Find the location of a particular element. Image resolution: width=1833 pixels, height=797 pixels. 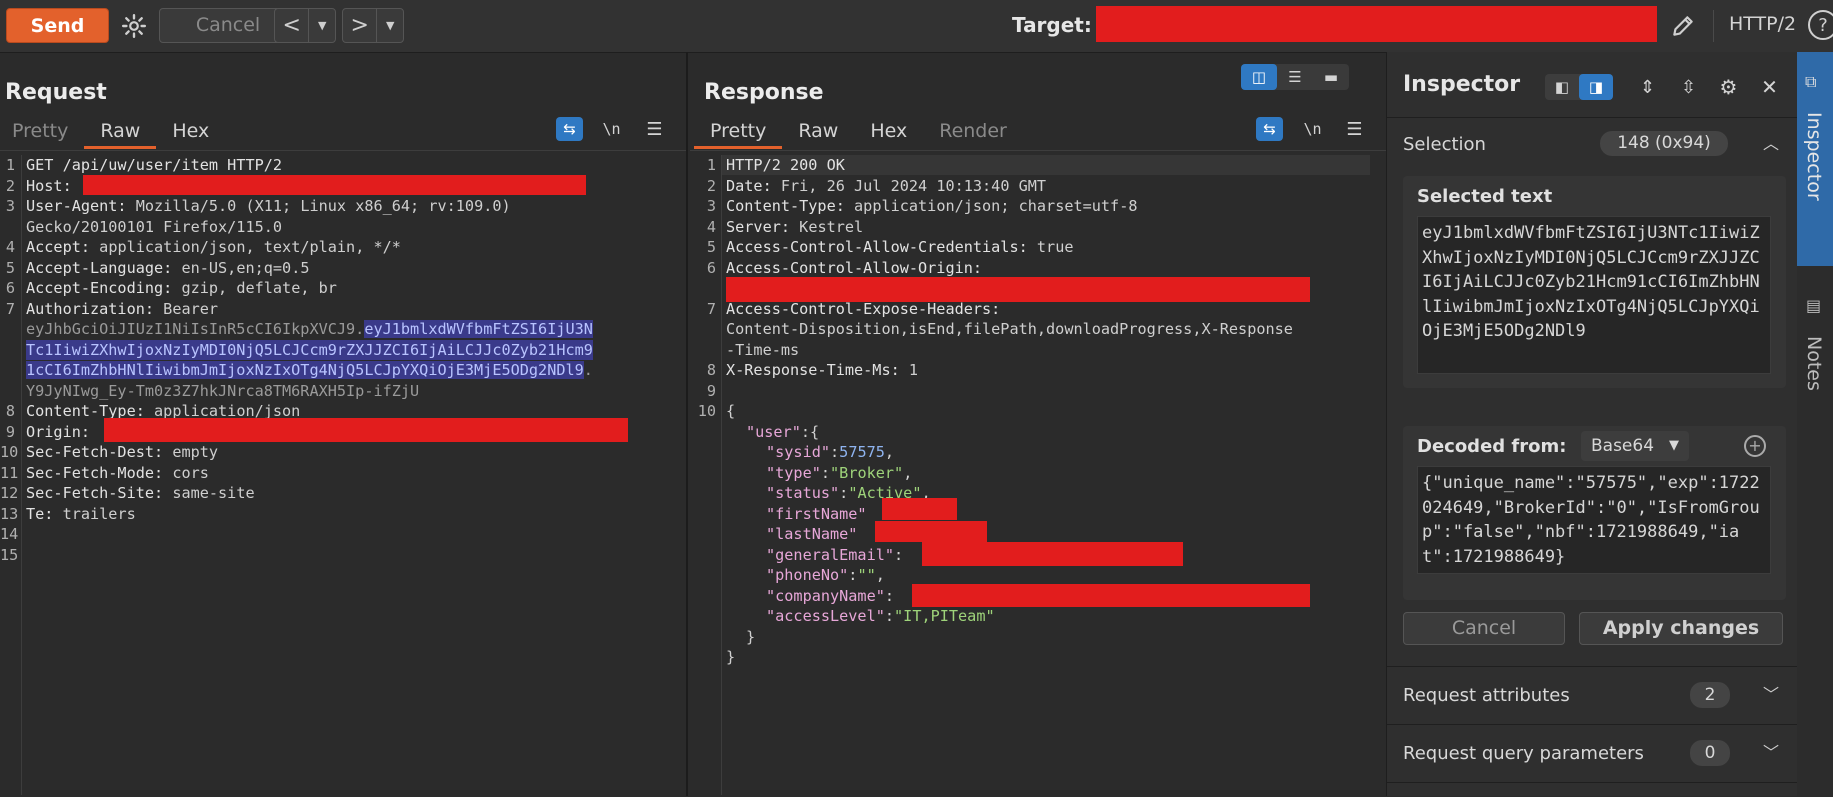

sfd-key: Sec-Fetch-Dest: is located at coordinates (95, 452).